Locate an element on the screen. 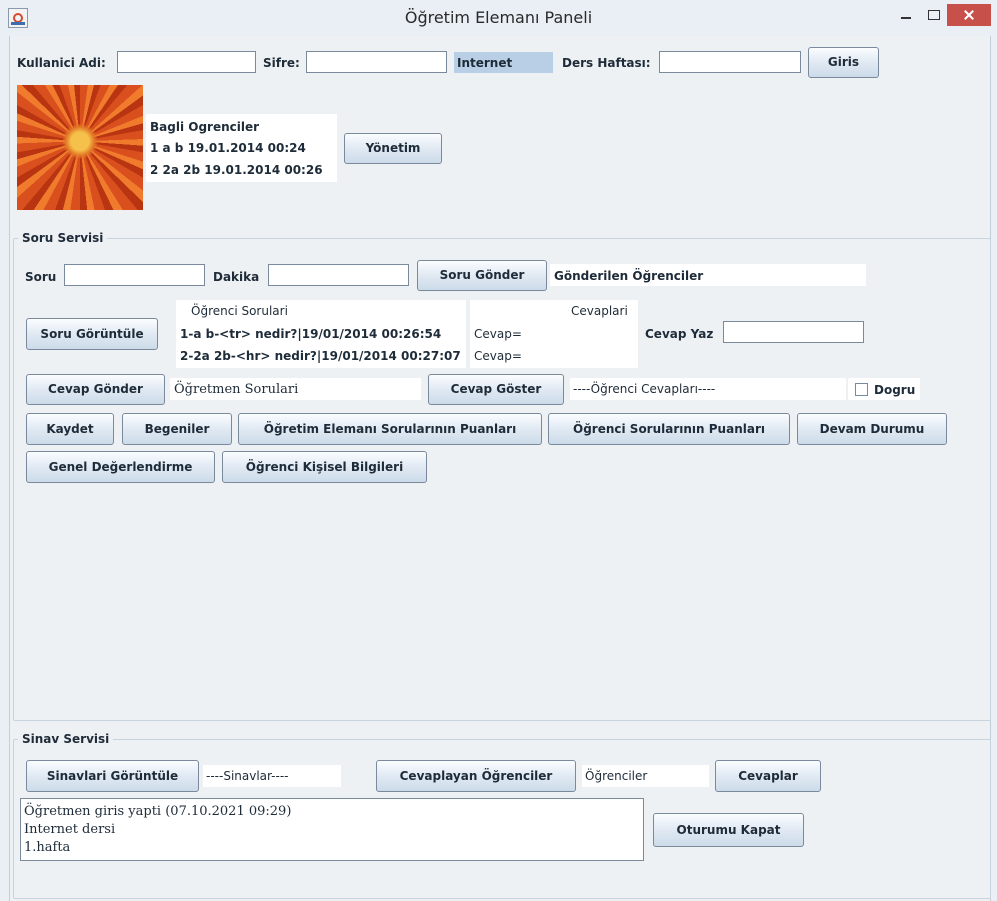 This screenshot has height=901, width=997. minute-input is located at coordinates (338, 275).